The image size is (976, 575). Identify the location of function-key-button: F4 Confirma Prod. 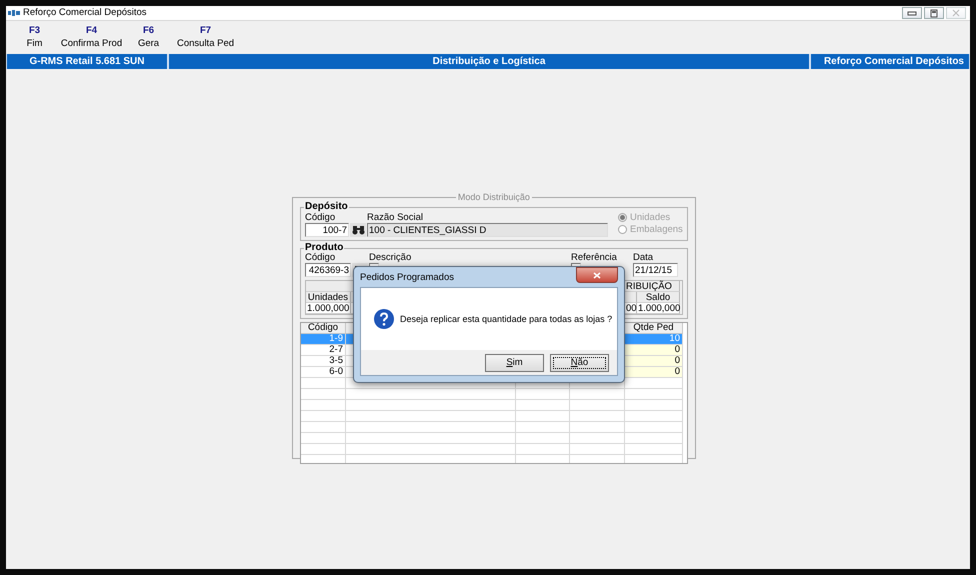
(91, 36).